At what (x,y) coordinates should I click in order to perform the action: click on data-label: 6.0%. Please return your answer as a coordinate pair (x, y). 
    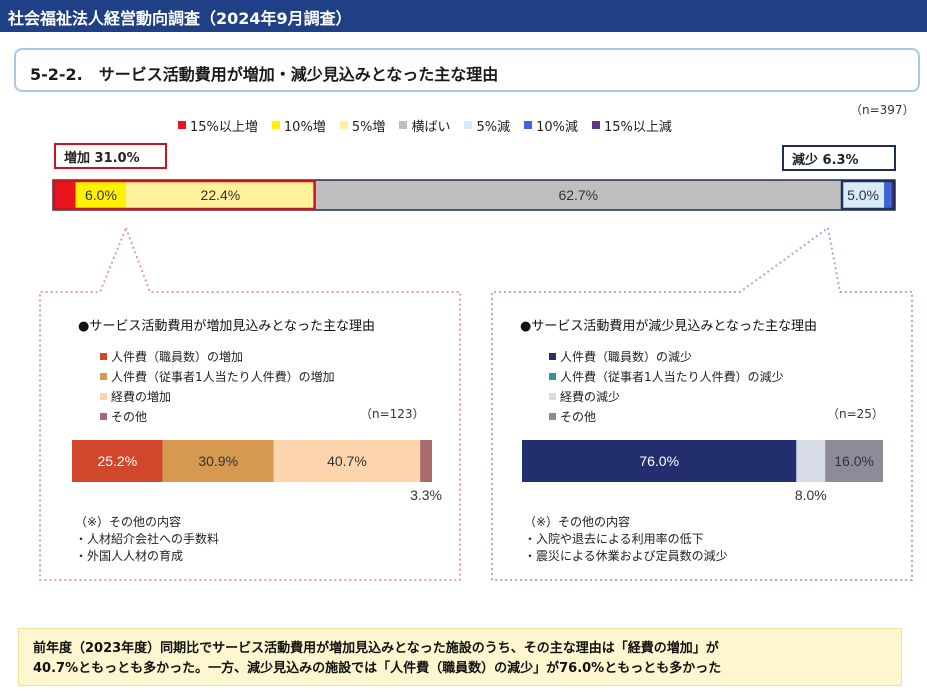
    Looking at the image, I should click on (101, 195).